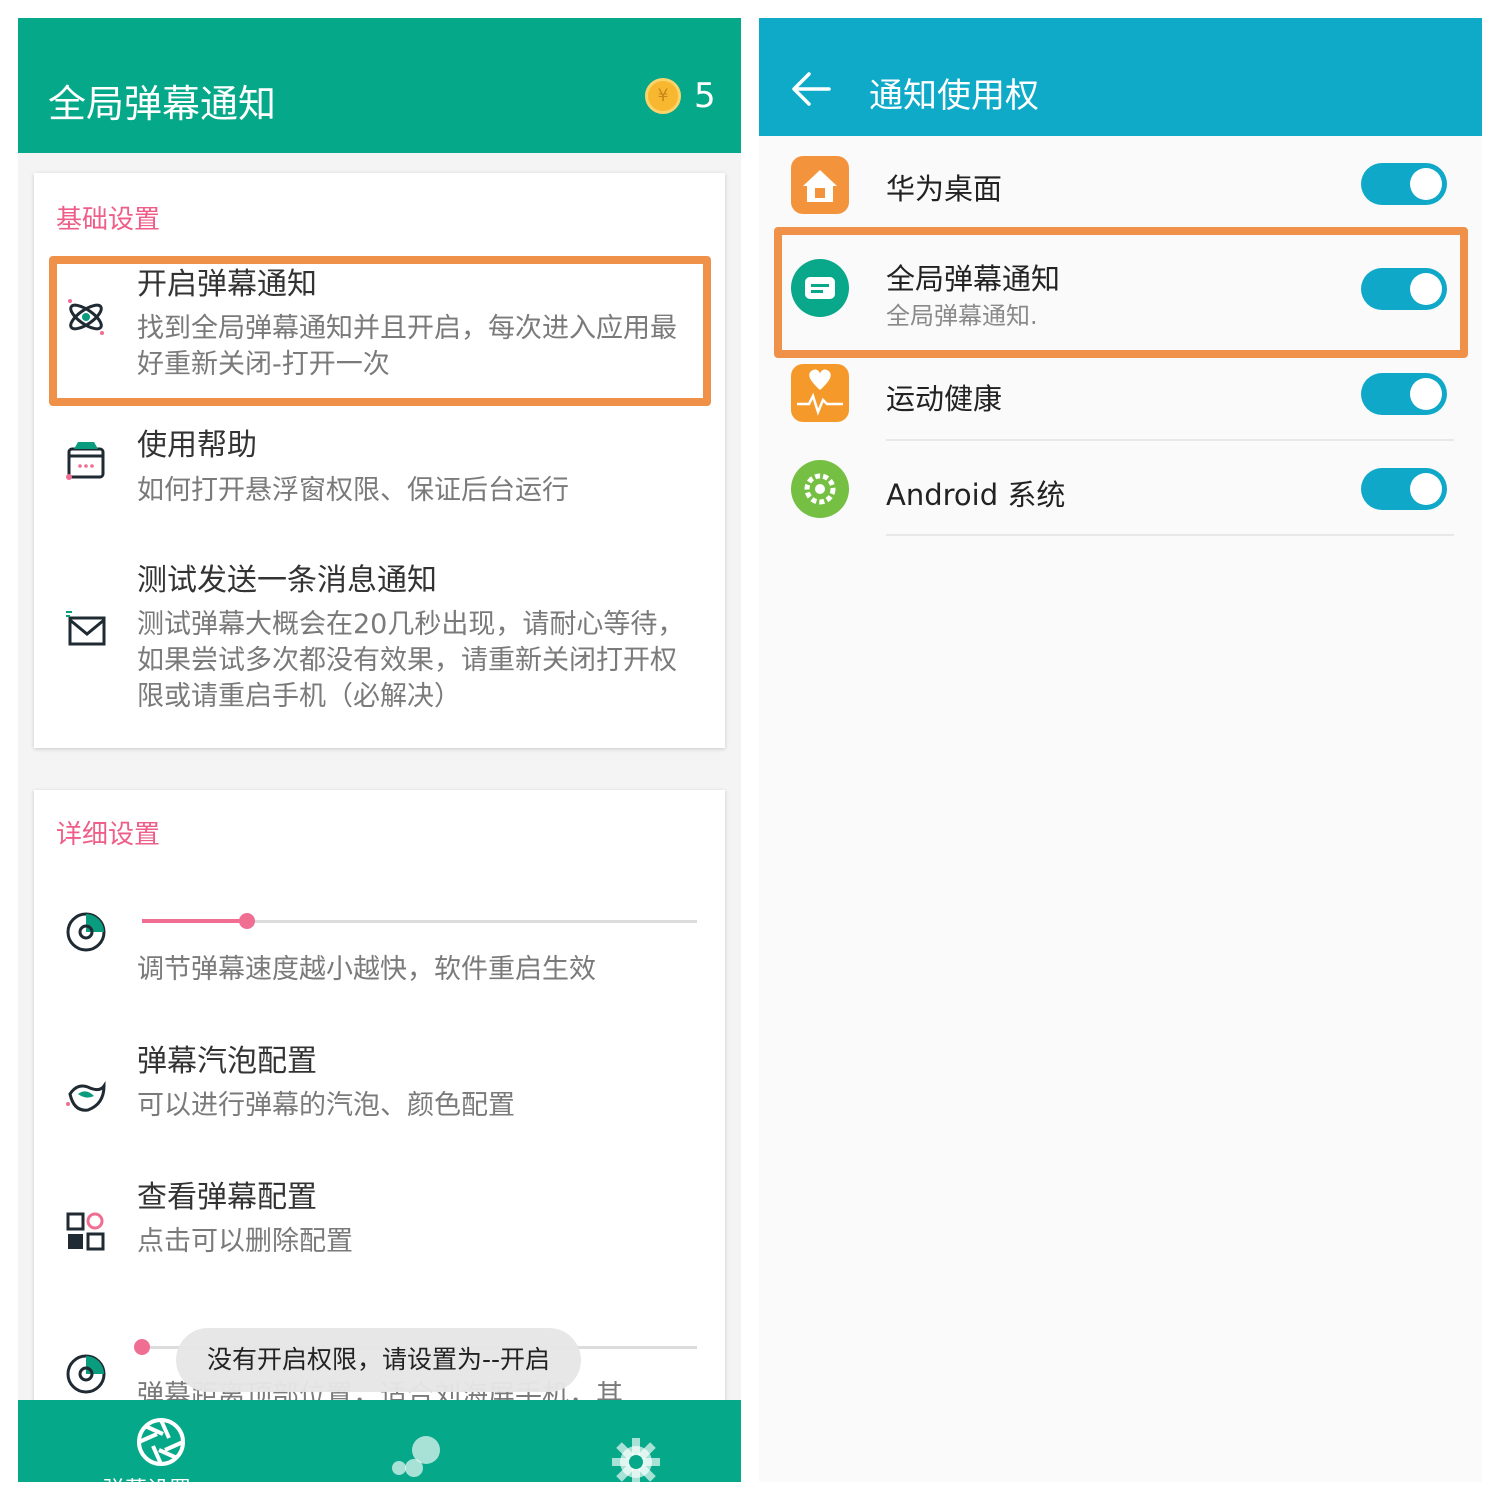 The image size is (1500, 1500). Describe the element at coordinates (820, 185) in the screenshot. I see `home-app-icon` at that location.